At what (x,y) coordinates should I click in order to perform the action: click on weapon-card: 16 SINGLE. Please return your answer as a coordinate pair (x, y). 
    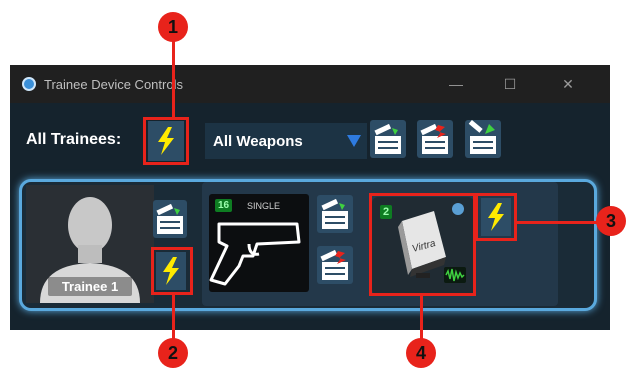
    Looking at the image, I should click on (259, 243).